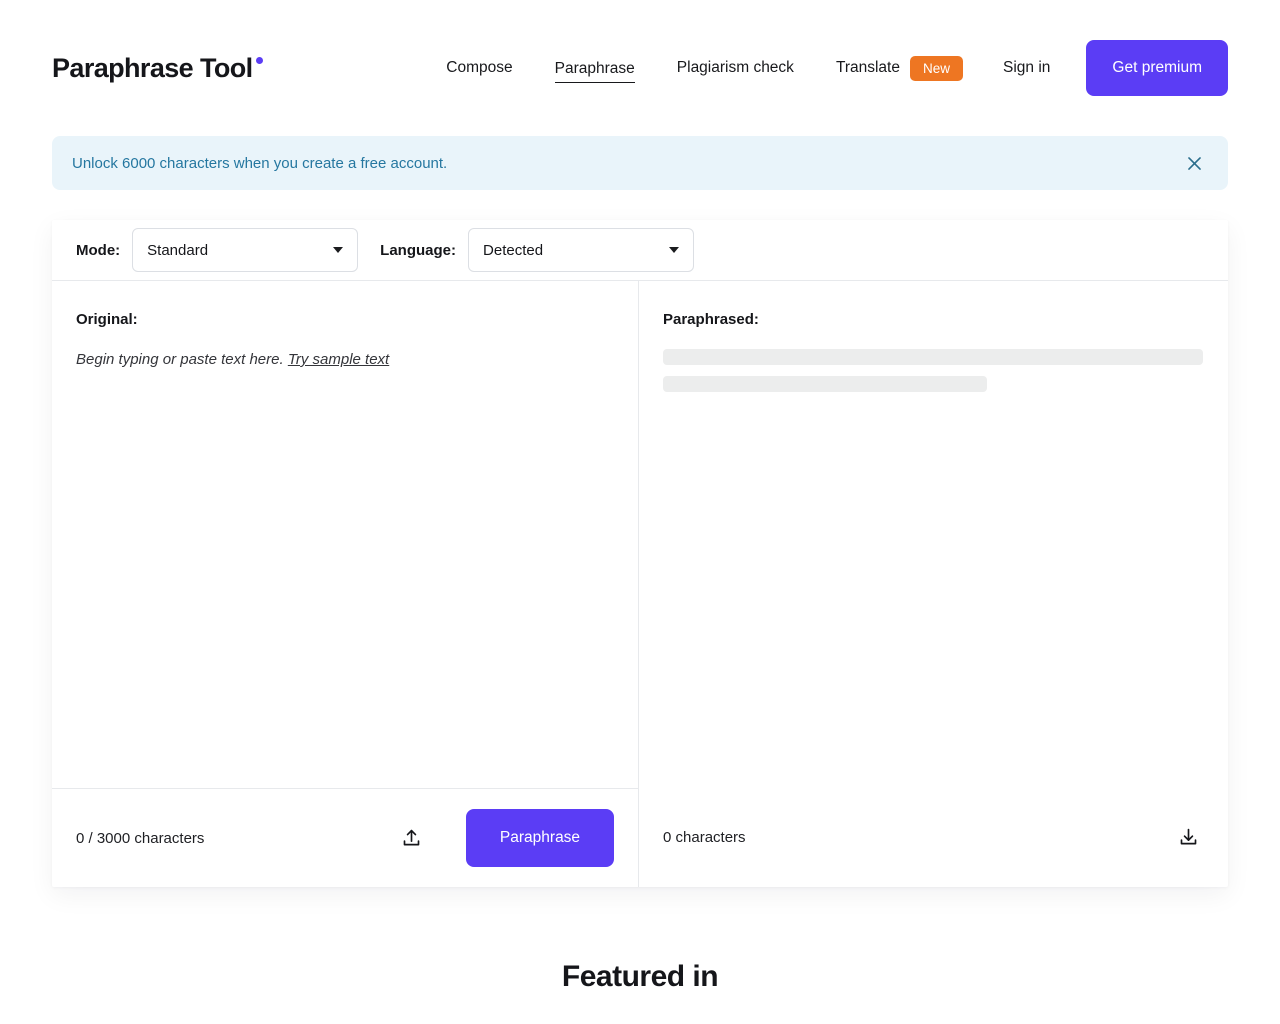 The image size is (1280, 1024). I want to click on language-control: Language: Detected, so click(537, 250).